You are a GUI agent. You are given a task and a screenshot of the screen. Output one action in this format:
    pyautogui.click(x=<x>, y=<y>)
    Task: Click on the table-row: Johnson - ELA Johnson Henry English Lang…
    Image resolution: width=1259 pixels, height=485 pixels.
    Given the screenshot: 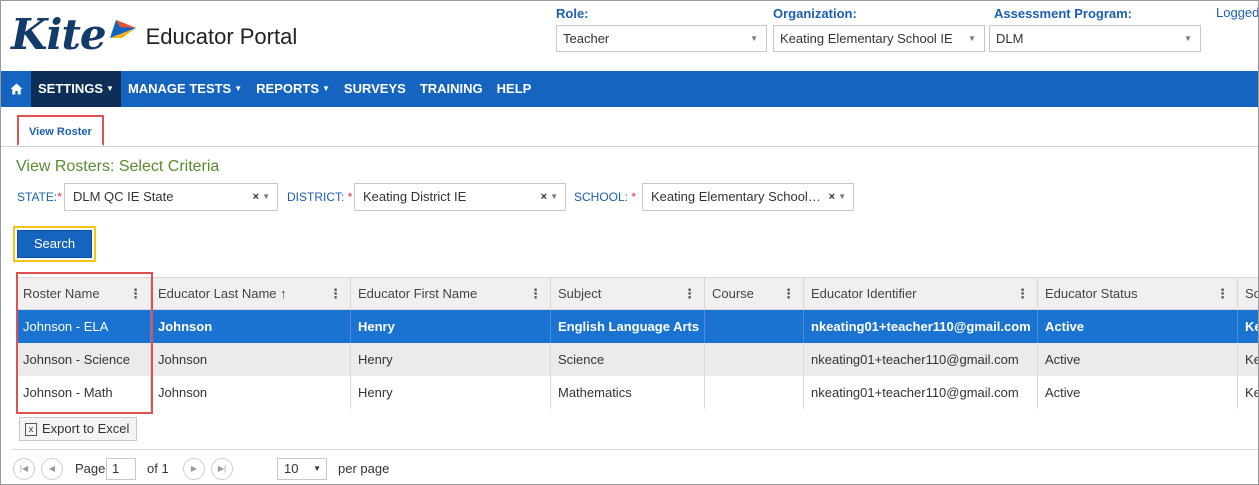 What is the action you would take?
    pyautogui.click(x=637, y=326)
    